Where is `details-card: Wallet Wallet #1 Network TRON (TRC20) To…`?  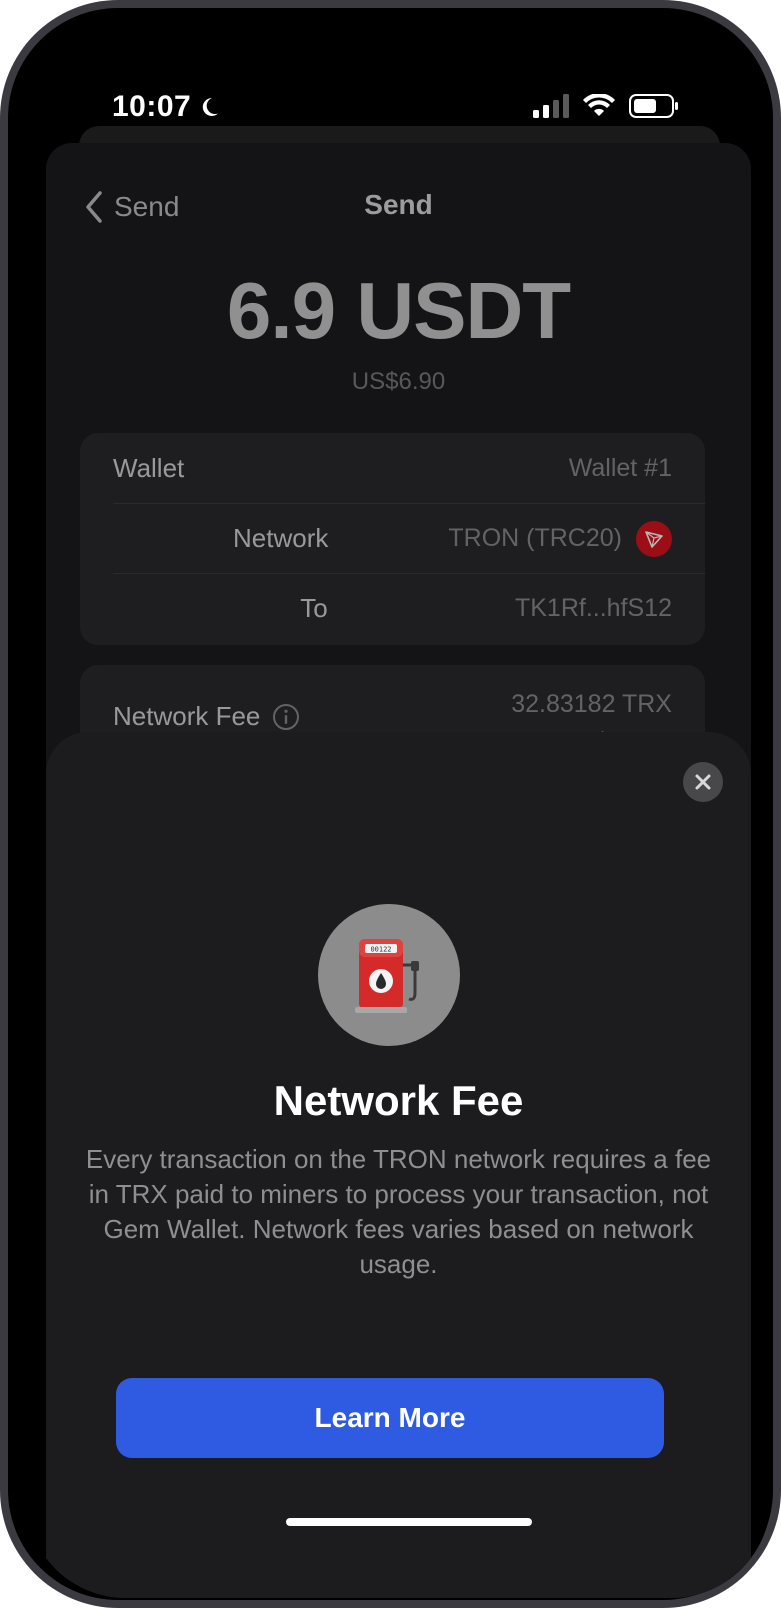
details-card: Wallet Wallet #1 Network TRON (TRC20) To… is located at coordinates (392, 539).